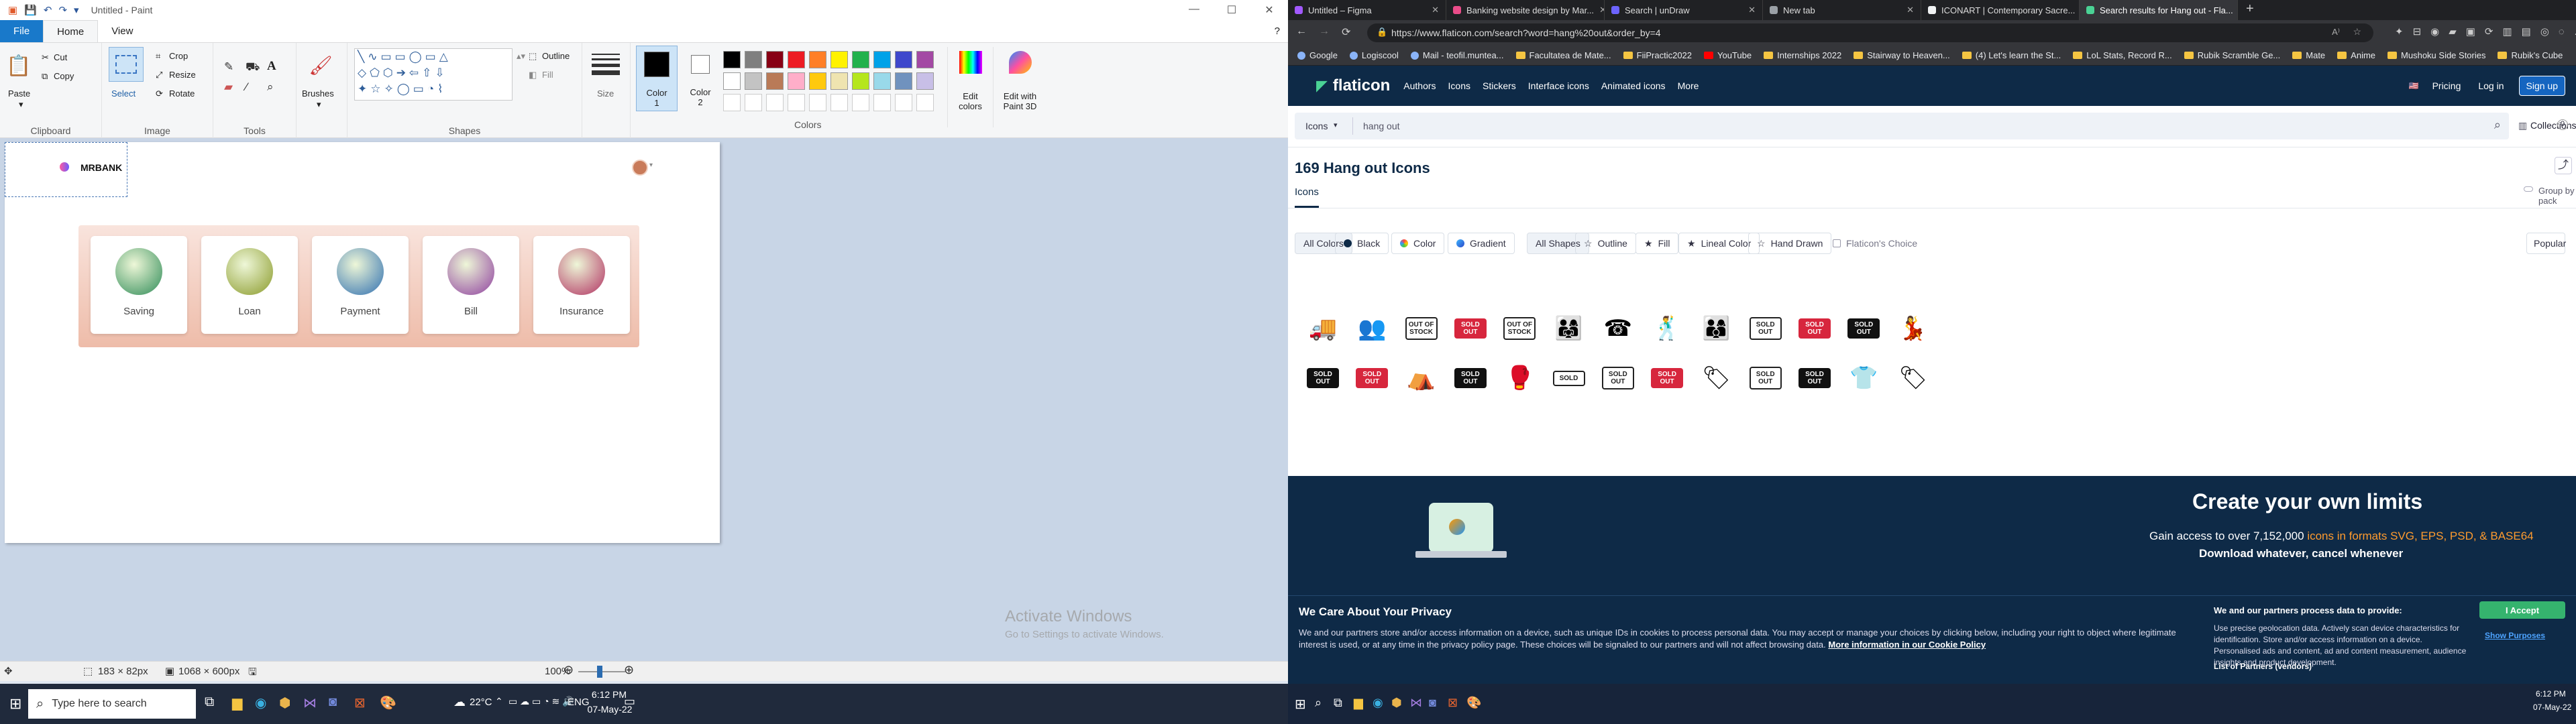  Describe the element at coordinates (1421, 378) in the screenshot. I see `market-stall-icon: ⛺` at that location.